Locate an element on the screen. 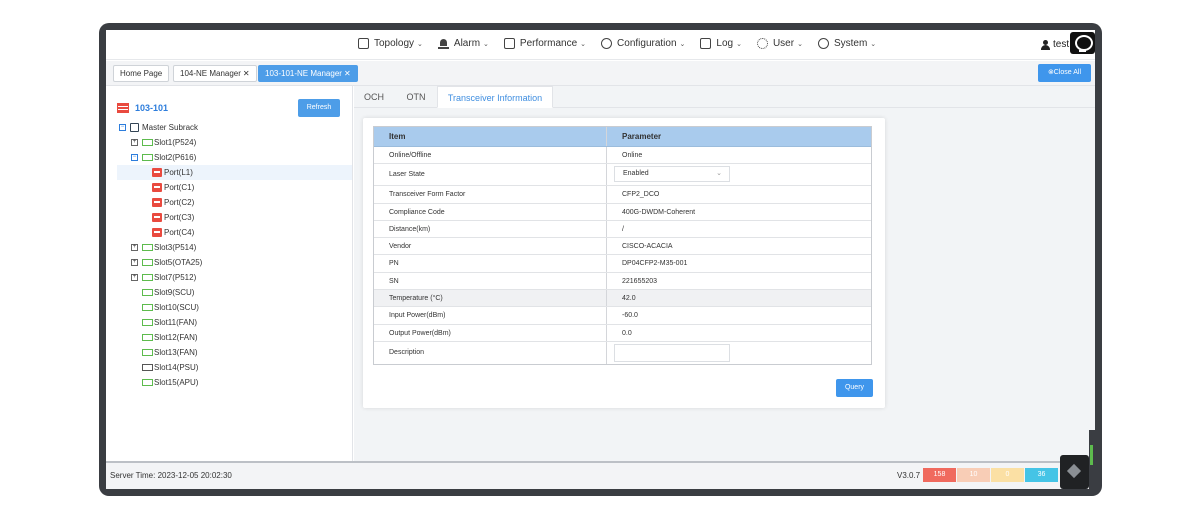  tree-item-port-c4: Port(C4) is located at coordinates (173, 232).